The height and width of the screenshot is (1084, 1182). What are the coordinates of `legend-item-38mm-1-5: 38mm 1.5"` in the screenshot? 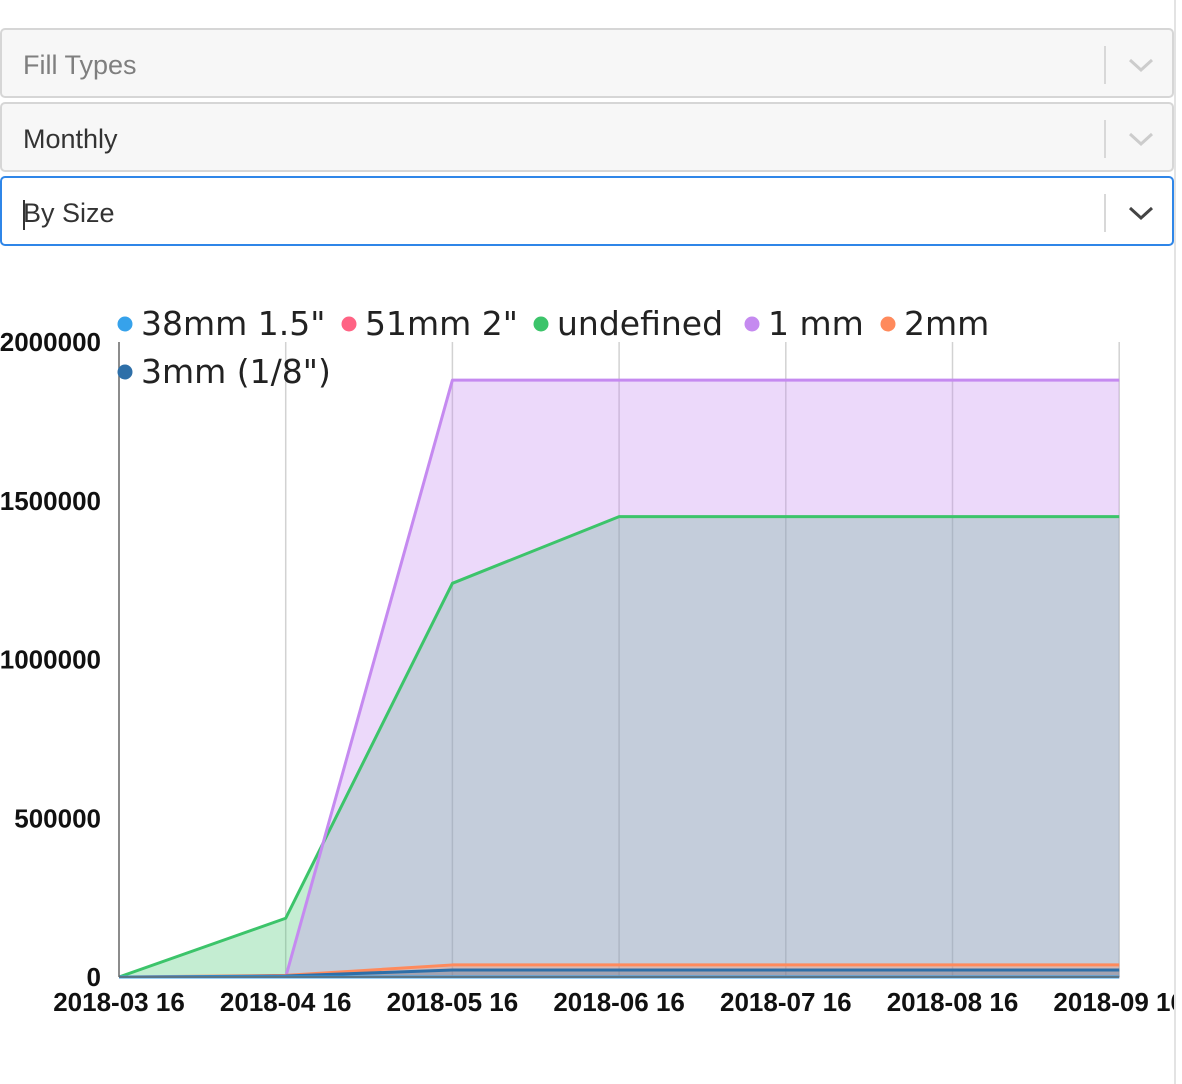 It's located at (221, 323).